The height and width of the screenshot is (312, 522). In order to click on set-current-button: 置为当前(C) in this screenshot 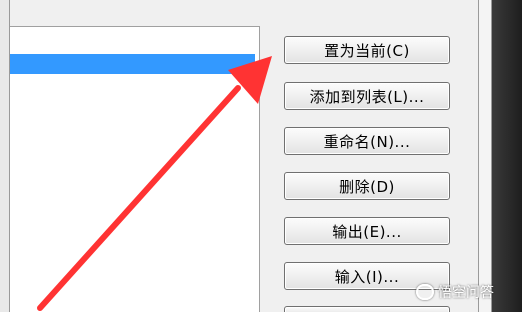, I will do `click(367, 50)`.